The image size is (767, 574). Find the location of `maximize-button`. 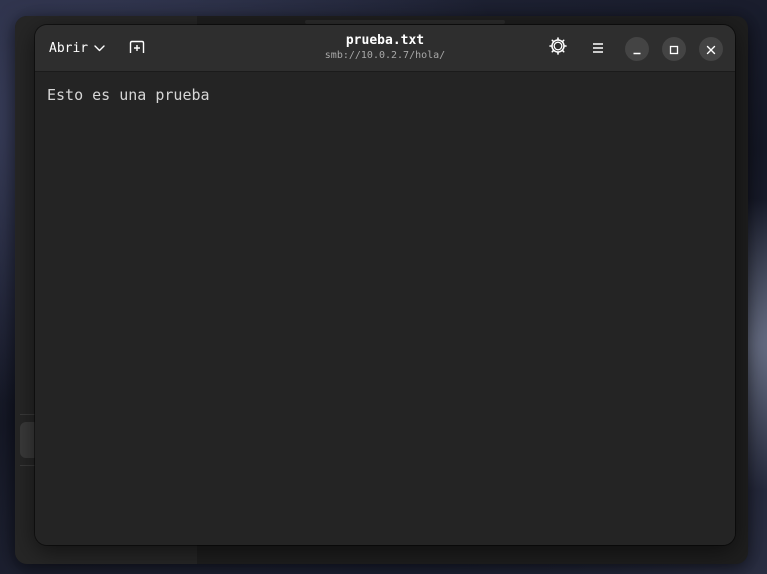

maximize-button is located at coordinates (674, 49).